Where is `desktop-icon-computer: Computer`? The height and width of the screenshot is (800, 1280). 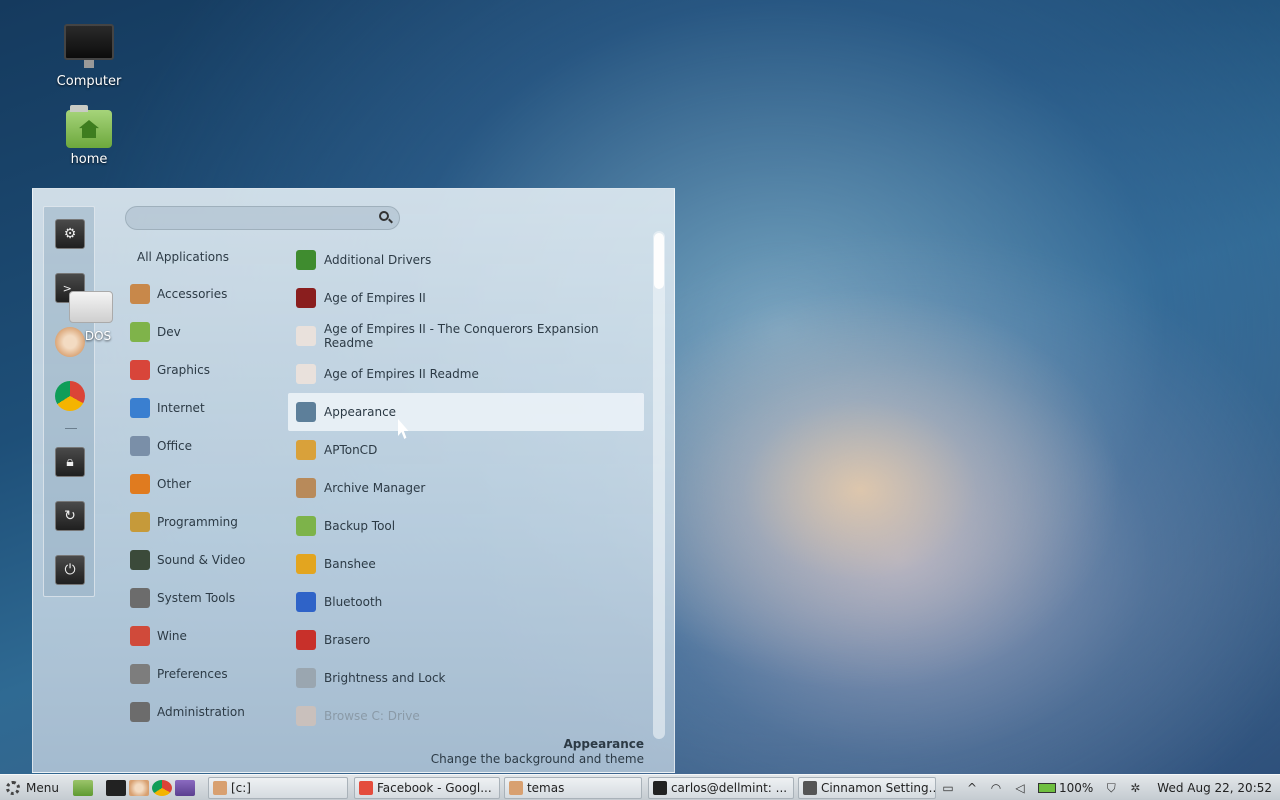
desktop-icon-computer: Computer is located at coordinates (89, 56).